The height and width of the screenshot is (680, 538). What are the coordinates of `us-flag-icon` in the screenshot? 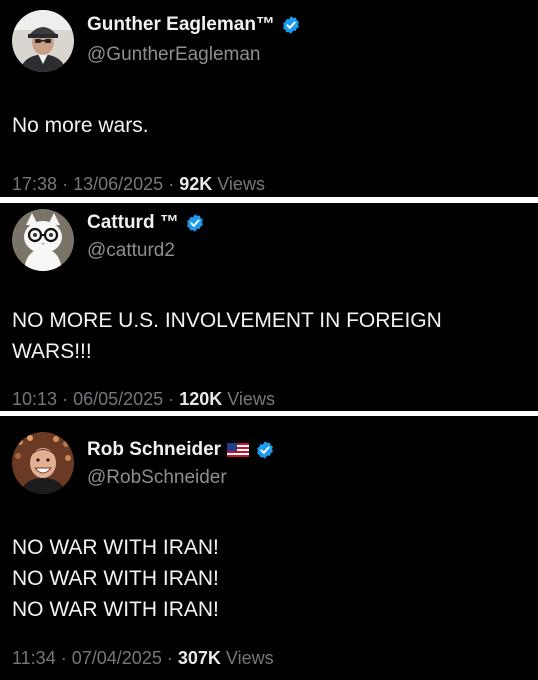 It's located at (238, 450).